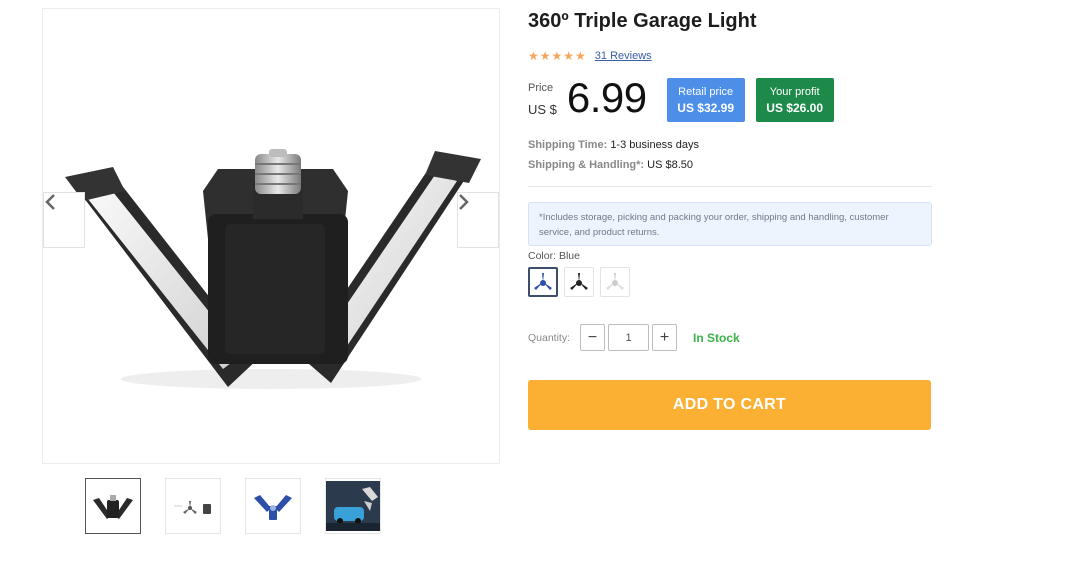 This screenshot has width=1080, height=568. I want to click on color-label-key: Color:, so click(542, 256).